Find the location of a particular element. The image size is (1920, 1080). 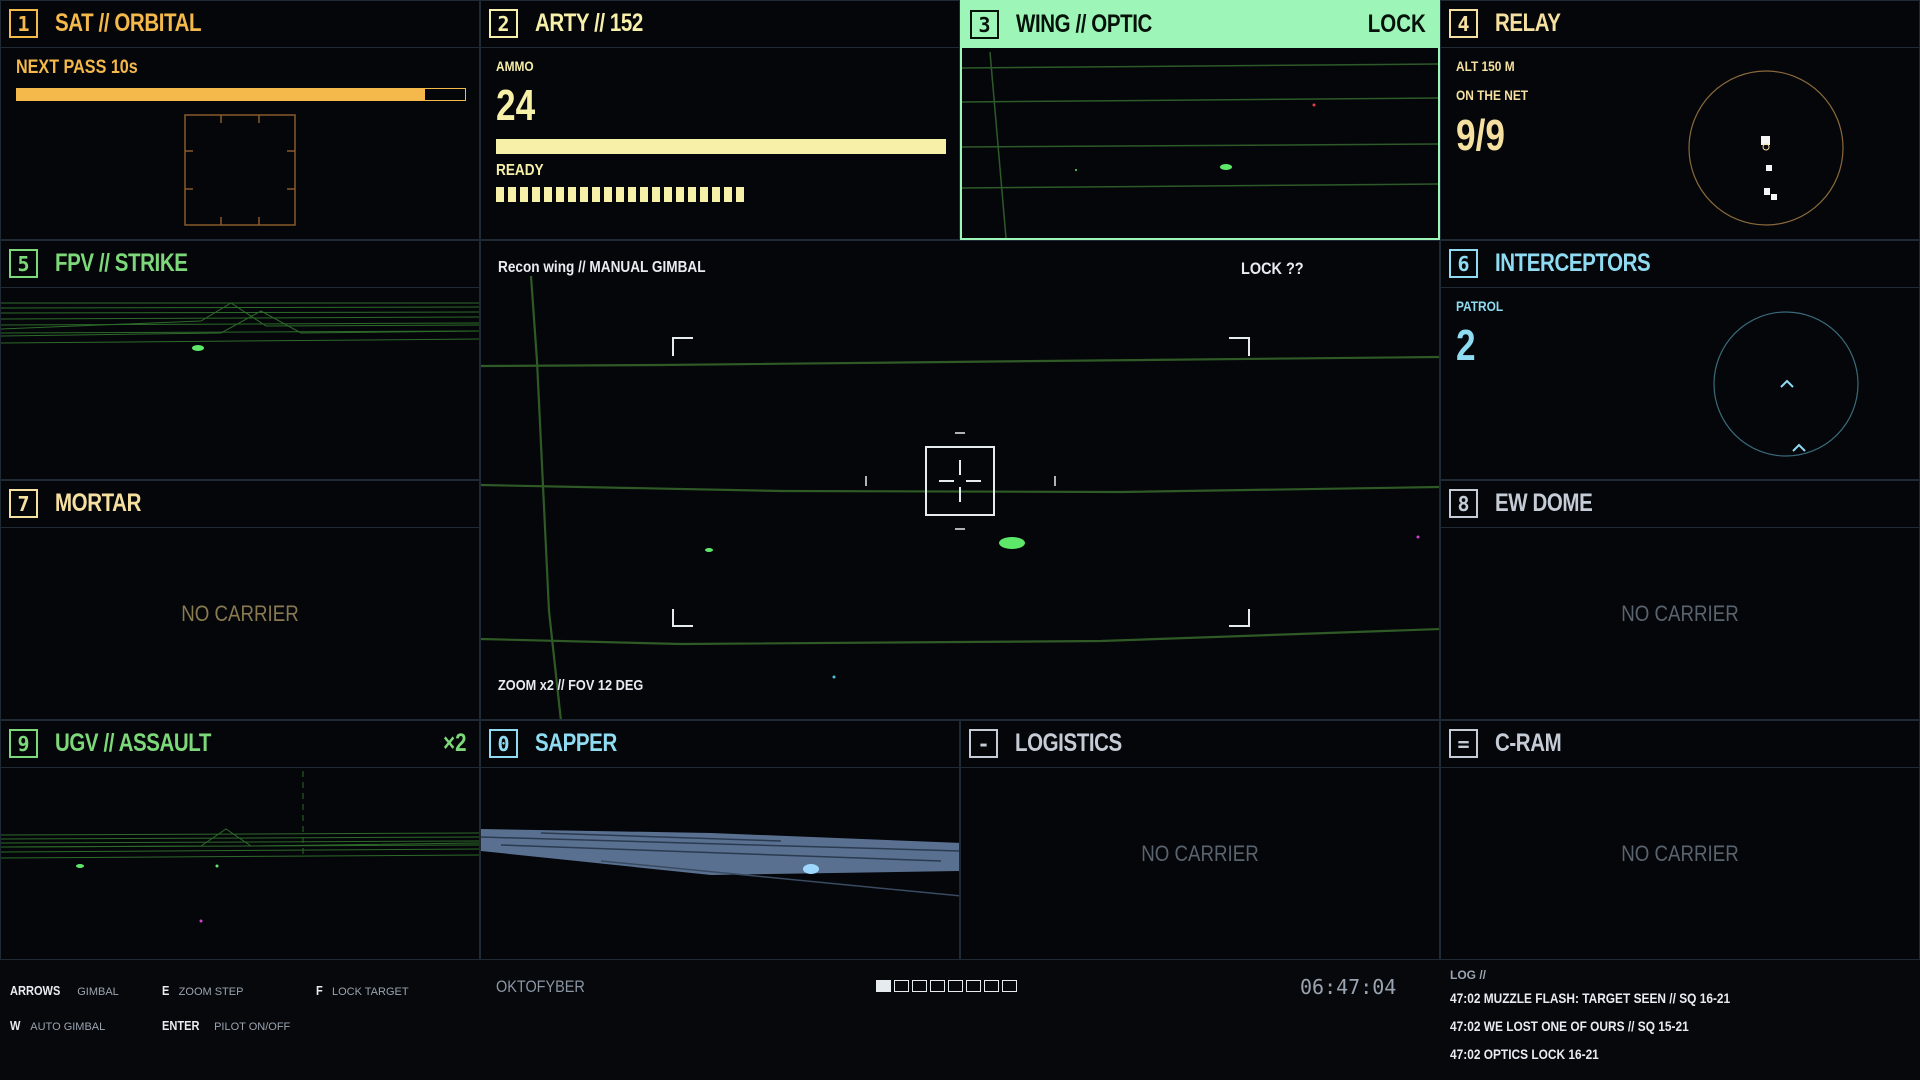

panel-number: - is located at coordinates (983, 743).